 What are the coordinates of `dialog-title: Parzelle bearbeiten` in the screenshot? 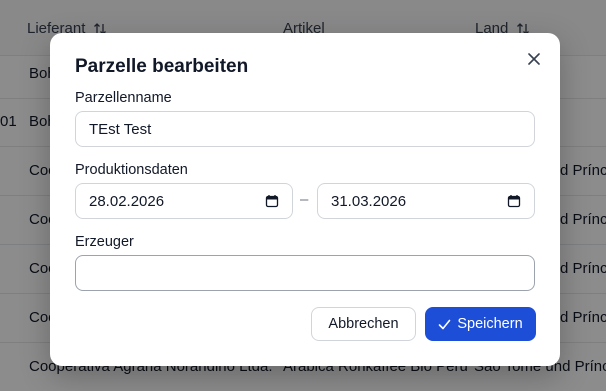 It's located at (162, 66).